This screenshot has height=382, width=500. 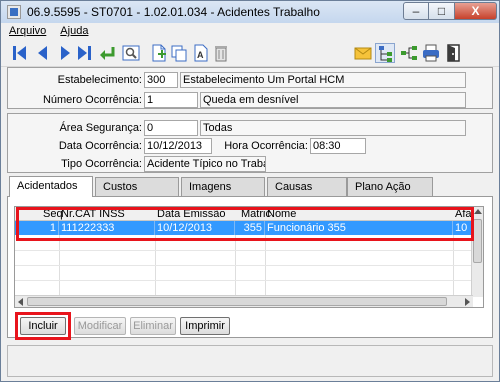 What do you see at coordinates (266, 146) in the screenshot?
I see `hora-ocorrencia-label: Hora Ocorrência:` at bounding box center [266, 146].